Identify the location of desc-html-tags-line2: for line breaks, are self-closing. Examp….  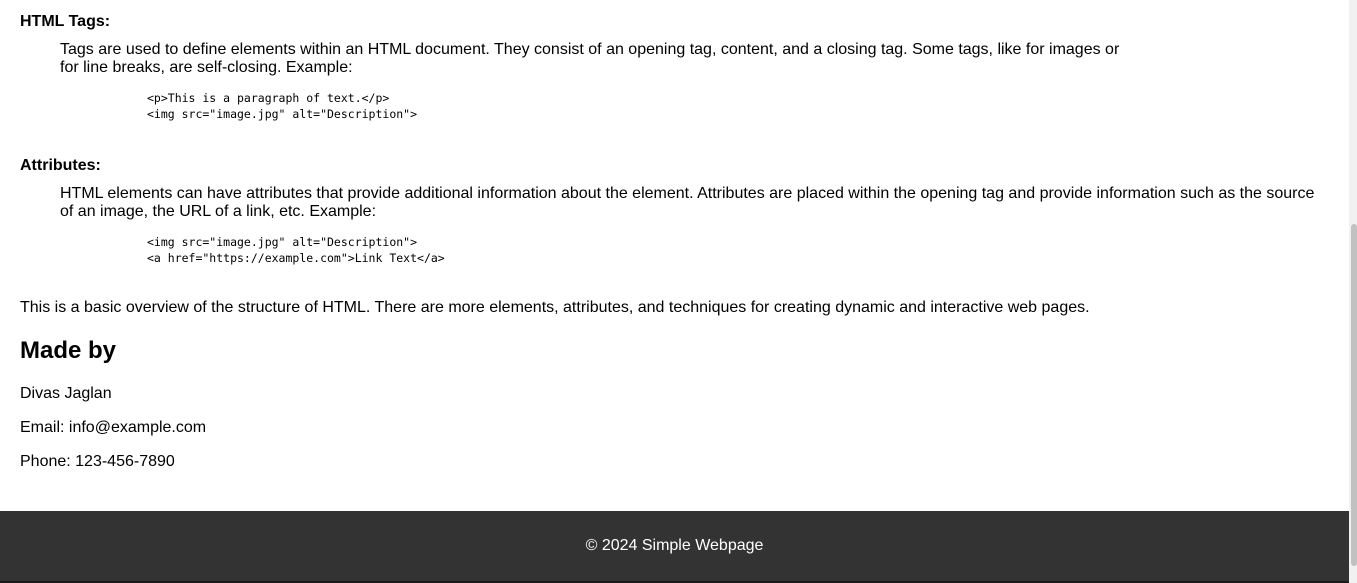
(206, 67).